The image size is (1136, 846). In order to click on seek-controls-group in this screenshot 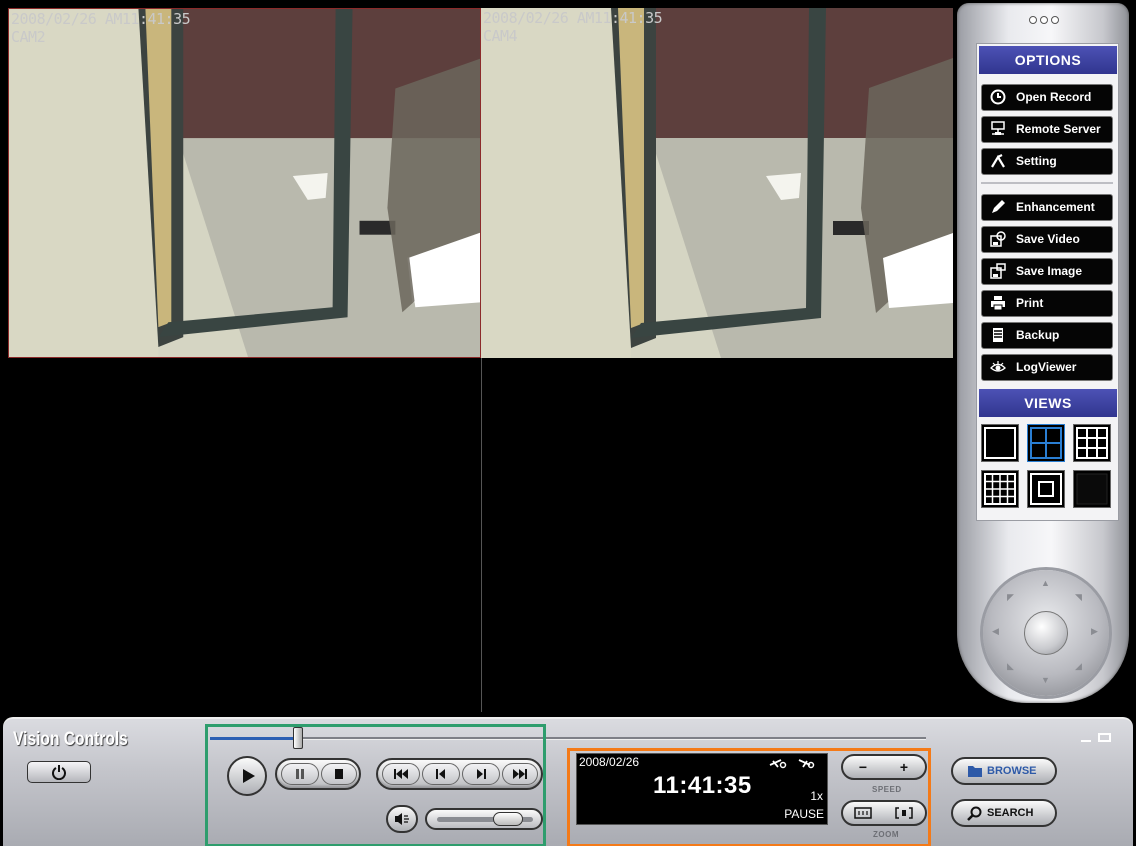, I will do `click(459, 774)`.